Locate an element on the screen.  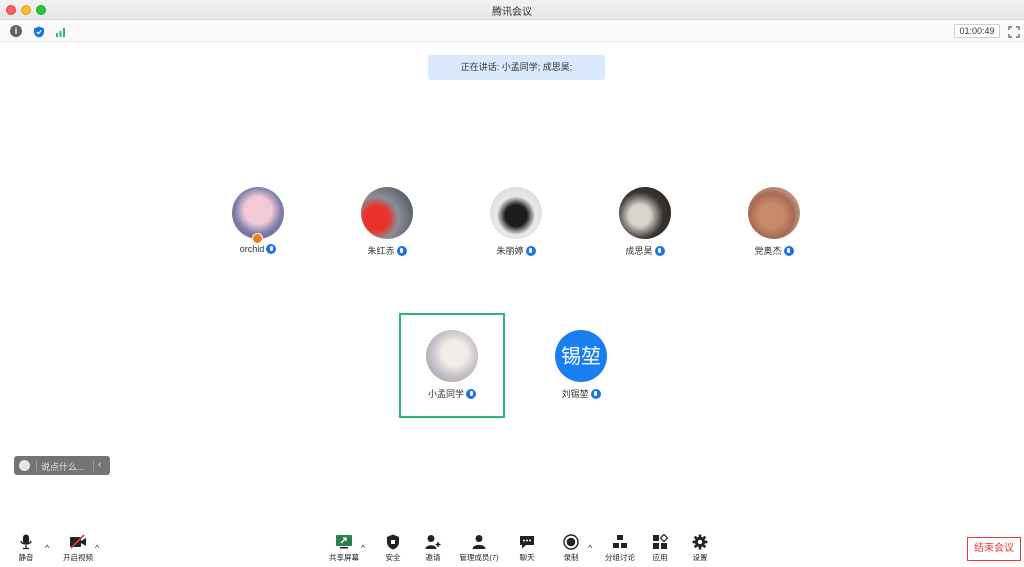
title-bar: 腾讯会议 is located at coordinates (512, 10).